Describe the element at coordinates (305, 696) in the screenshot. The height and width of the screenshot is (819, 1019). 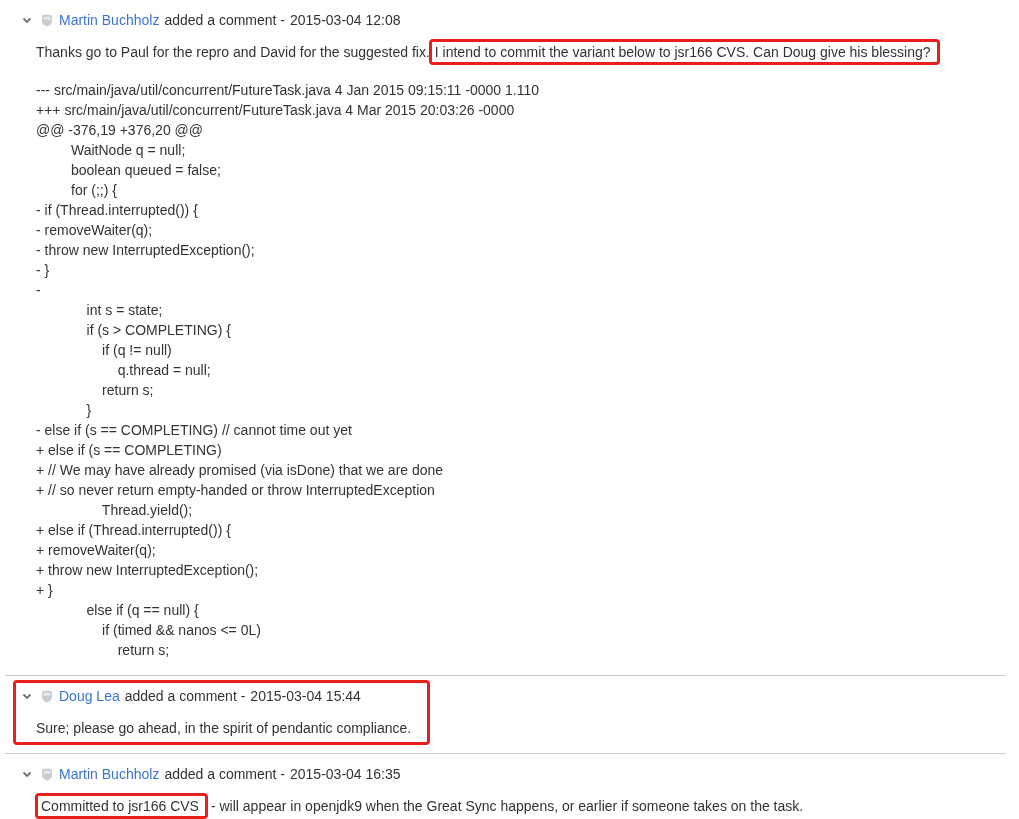
I see `comment-timestamp: 2015-03-04 15:44` at that location.